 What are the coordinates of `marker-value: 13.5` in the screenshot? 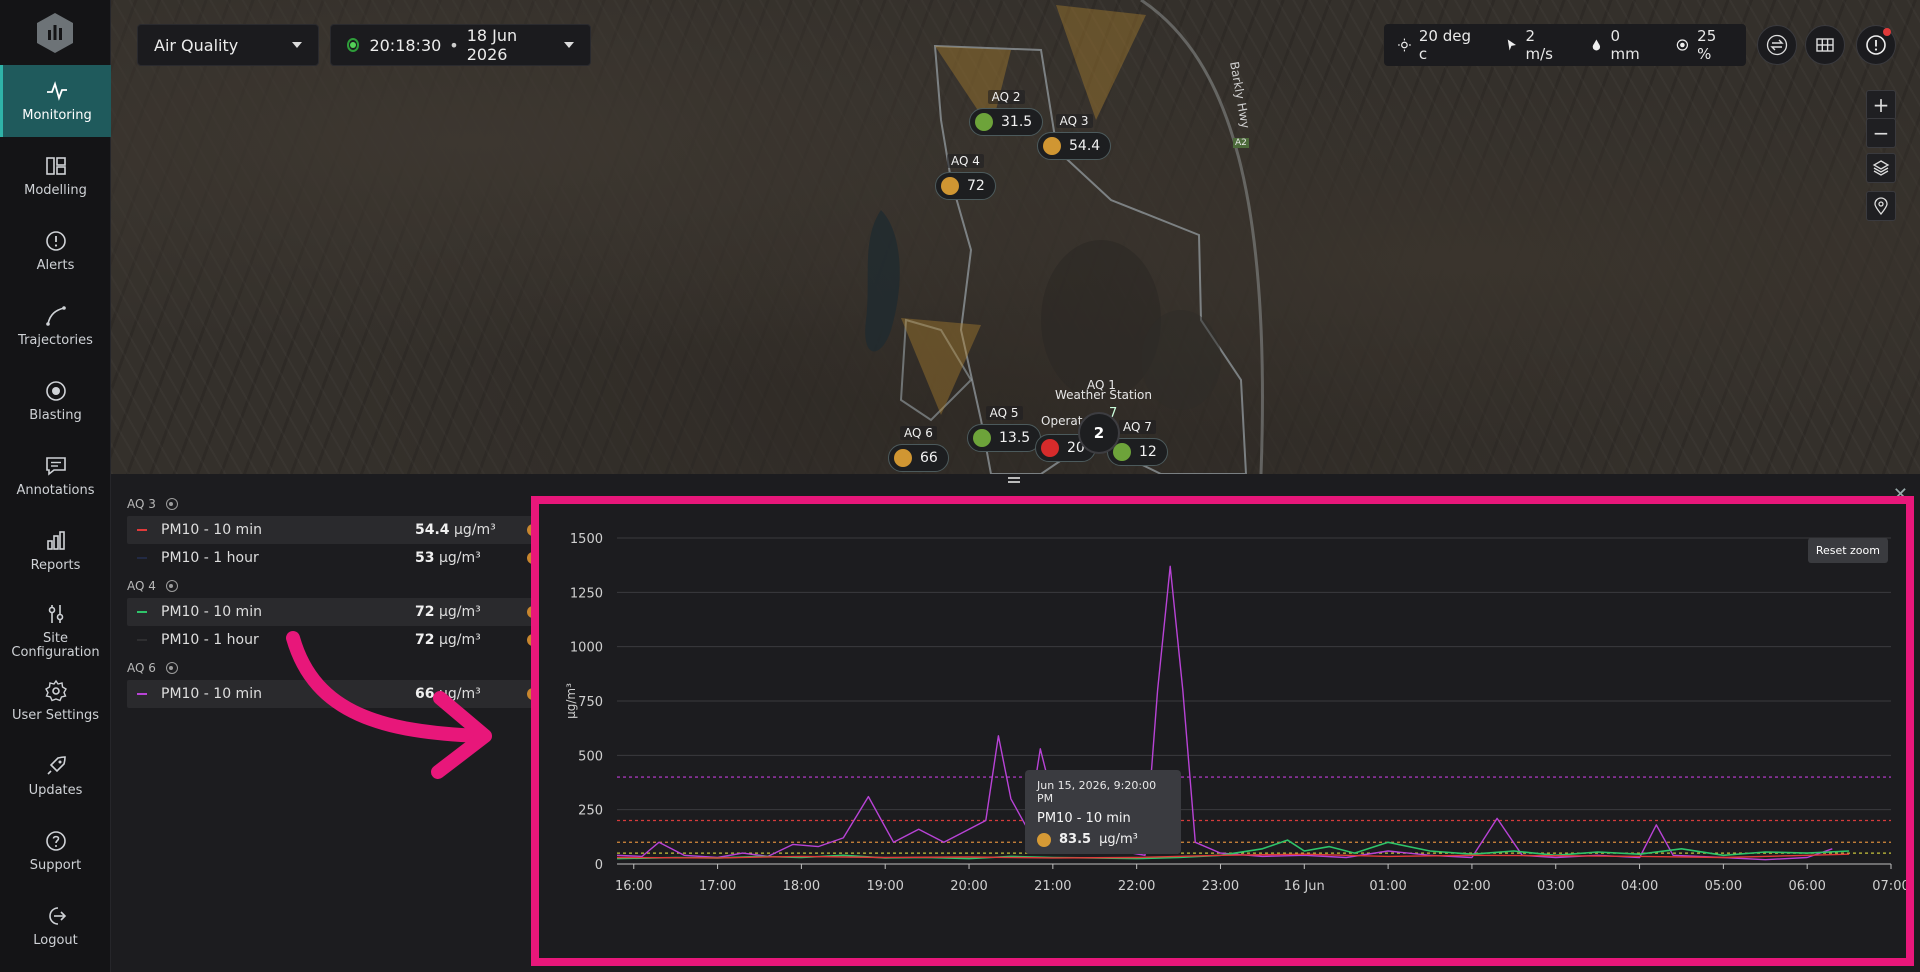 It's located at (1015, 438).